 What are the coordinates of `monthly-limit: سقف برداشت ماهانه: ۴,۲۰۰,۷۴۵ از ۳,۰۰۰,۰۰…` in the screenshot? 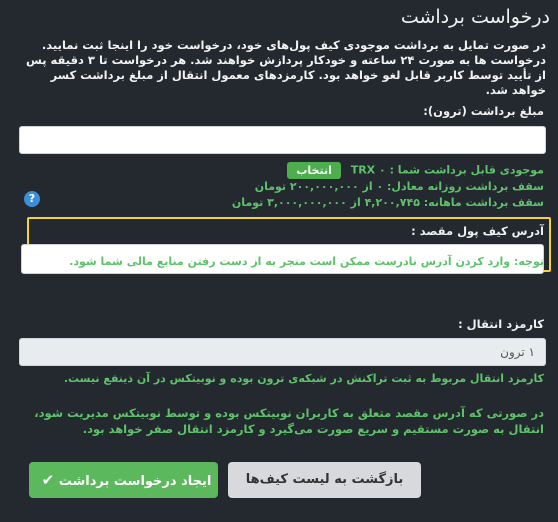 It's located at (387, 202).